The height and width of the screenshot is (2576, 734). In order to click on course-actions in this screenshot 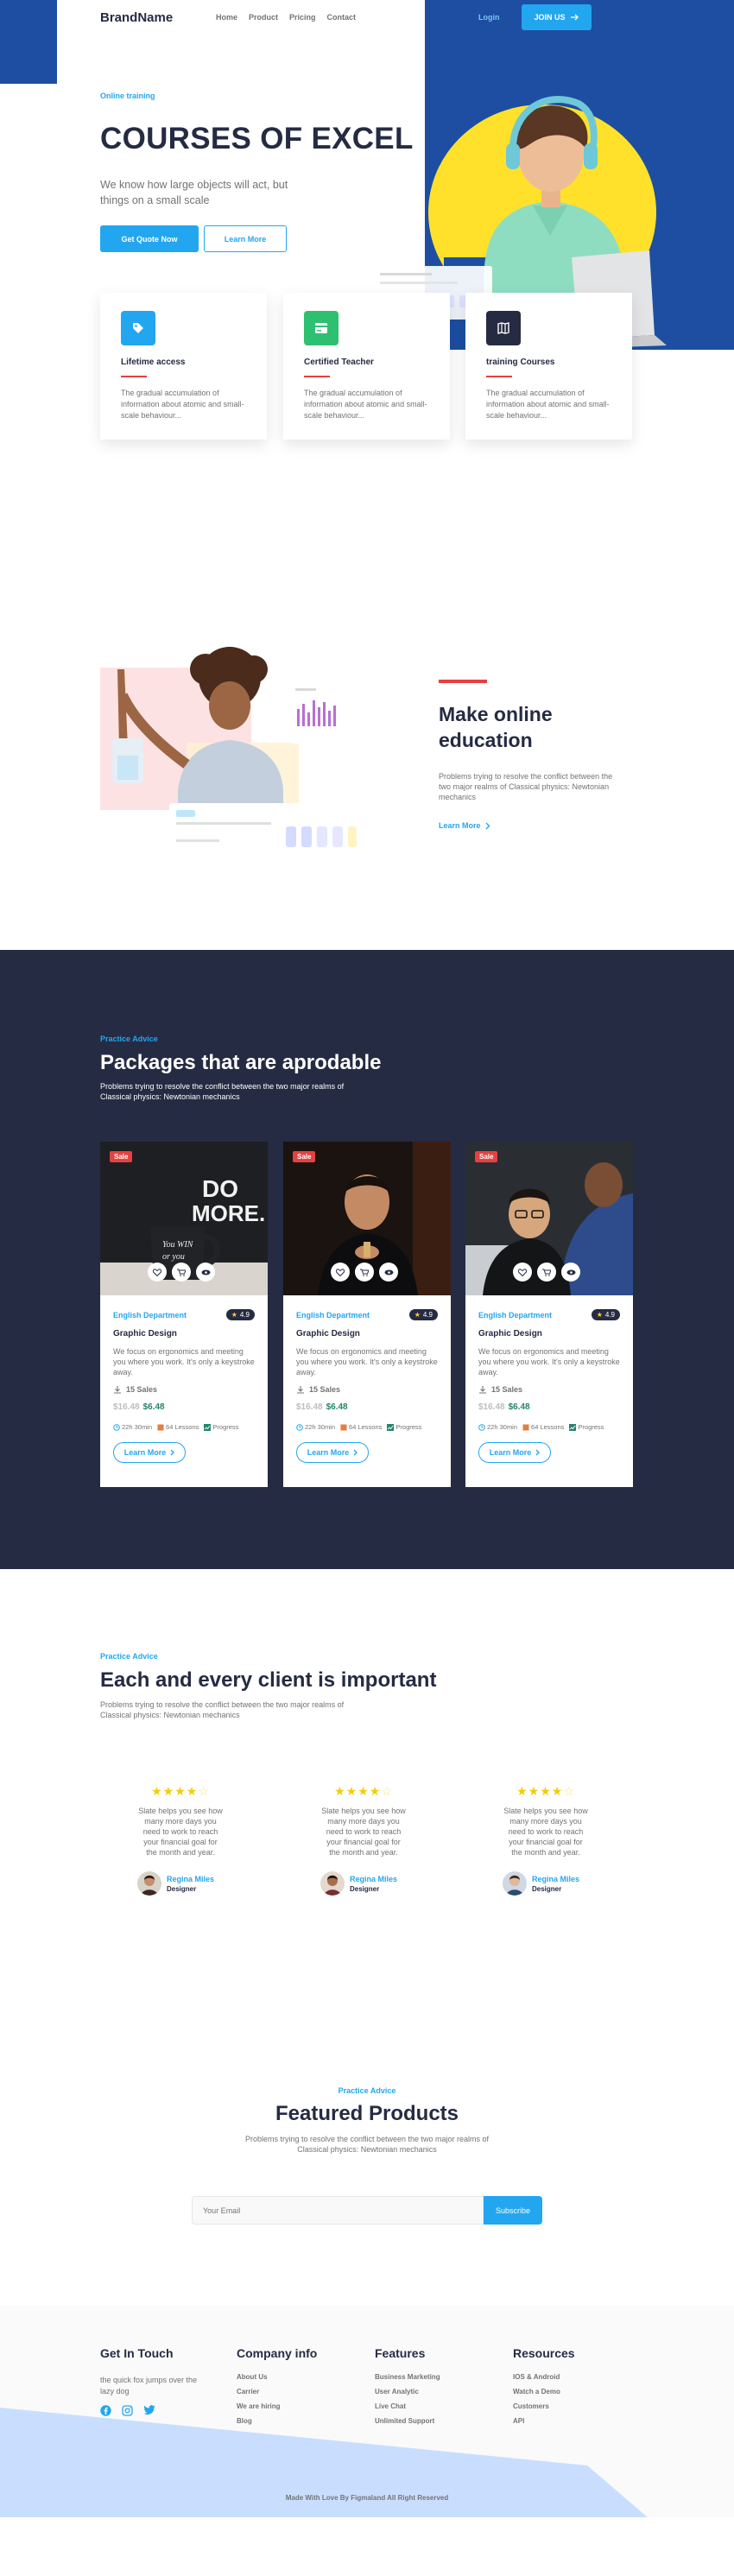, I will do `click(364, 1272)`.